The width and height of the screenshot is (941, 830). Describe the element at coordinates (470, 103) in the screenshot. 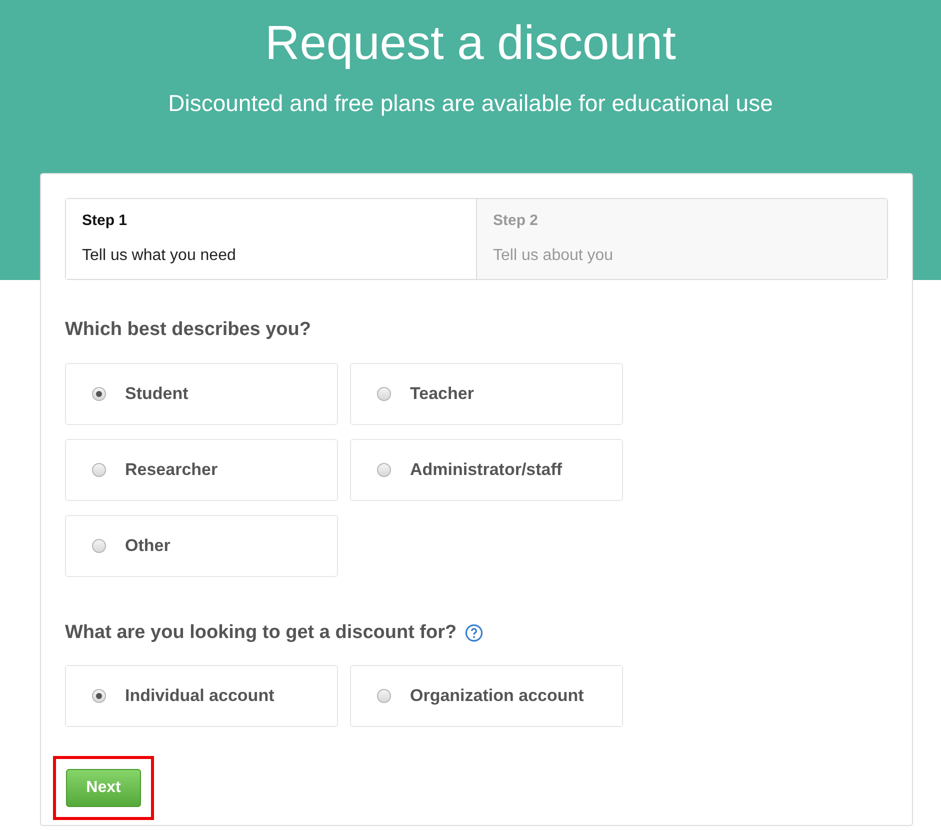

I see `page-subtitle: Discounted and free plans are available for educational use` at that location.